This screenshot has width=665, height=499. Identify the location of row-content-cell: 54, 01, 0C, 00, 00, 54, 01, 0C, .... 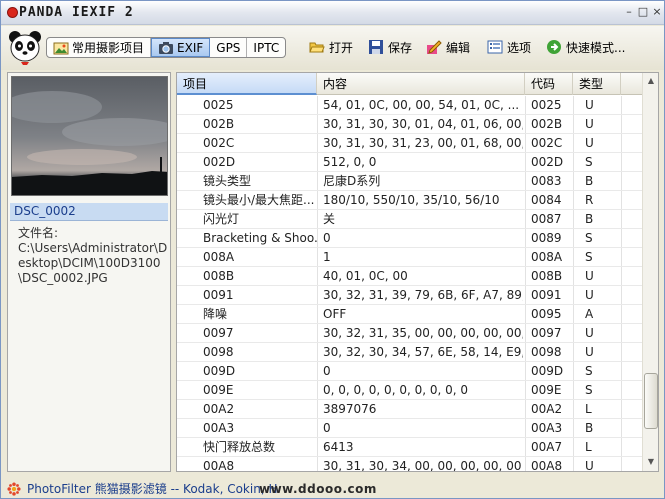
(421, 105).